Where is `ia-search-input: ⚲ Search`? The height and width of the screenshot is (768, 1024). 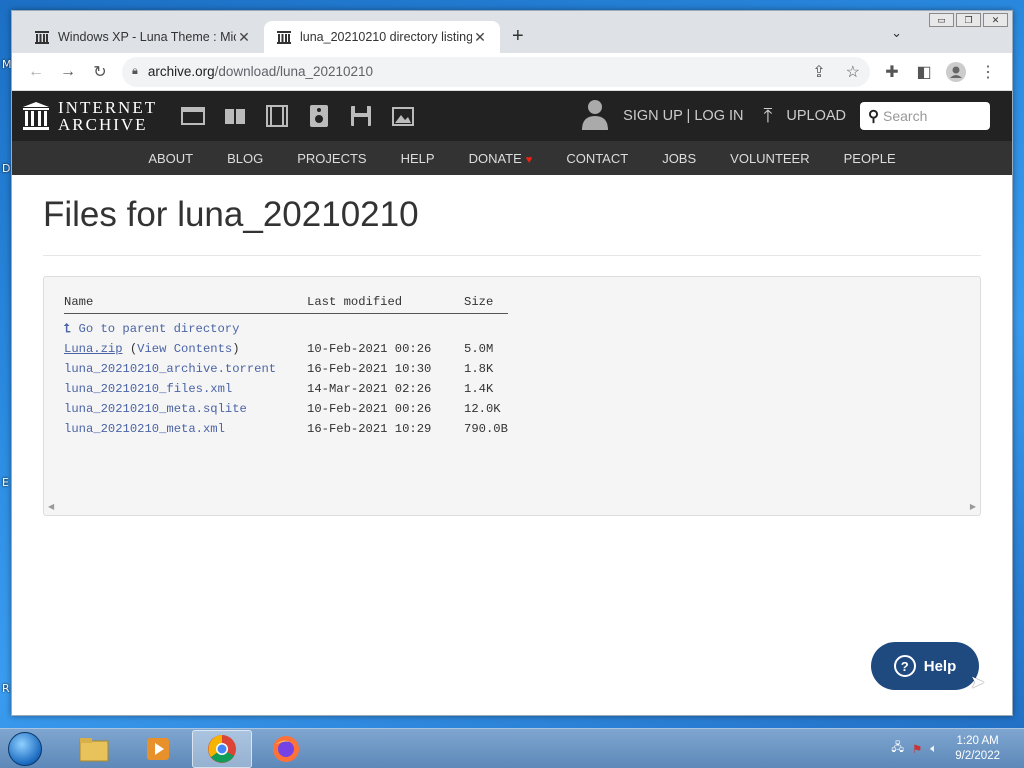 ia-search-input: ⚲ Search is located at coordinates (925, 116).